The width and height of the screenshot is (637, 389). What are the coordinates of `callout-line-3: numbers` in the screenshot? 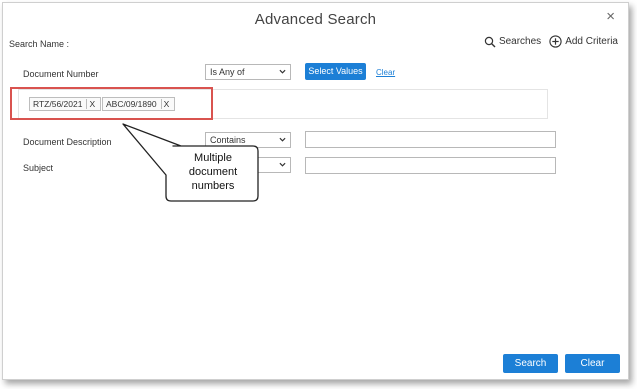 It's located at (213, 186).